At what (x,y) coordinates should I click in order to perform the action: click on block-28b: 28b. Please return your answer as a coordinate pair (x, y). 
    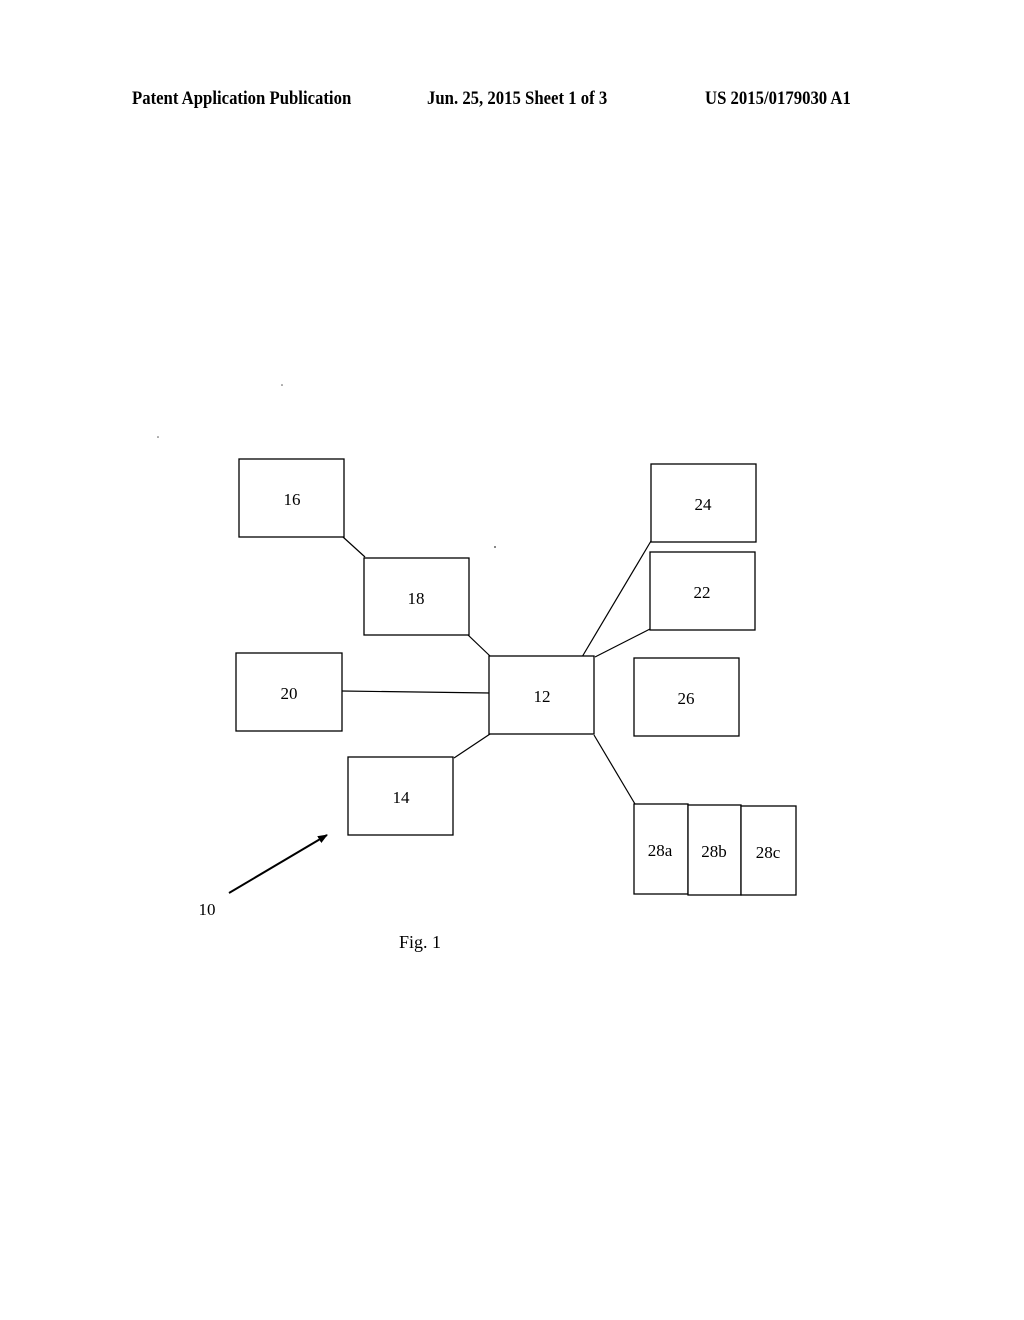
    Looking at the image, I should click on (714, 850).